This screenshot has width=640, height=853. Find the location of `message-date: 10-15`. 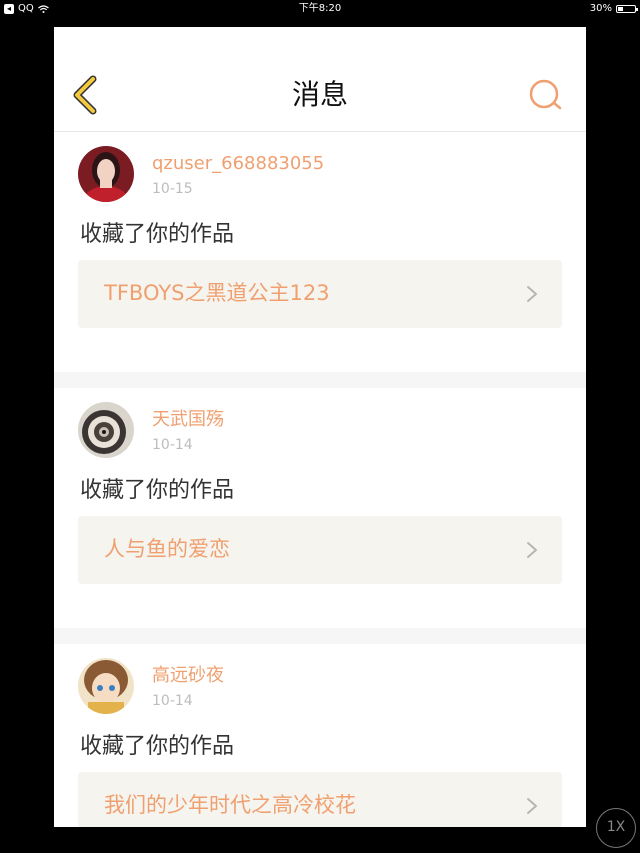

message-date: 10-15 is located at coordinates (172, 189).